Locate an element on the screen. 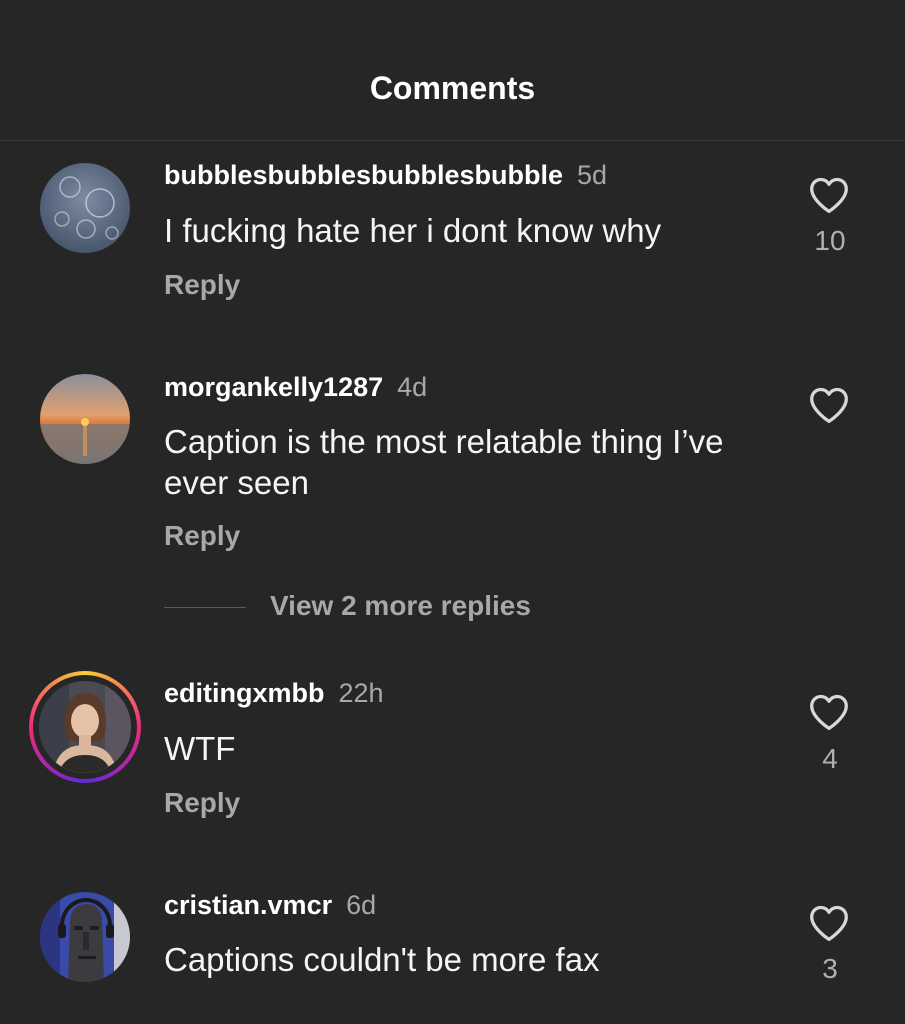  comment-text: WTF is located at coordinates (200, 748).